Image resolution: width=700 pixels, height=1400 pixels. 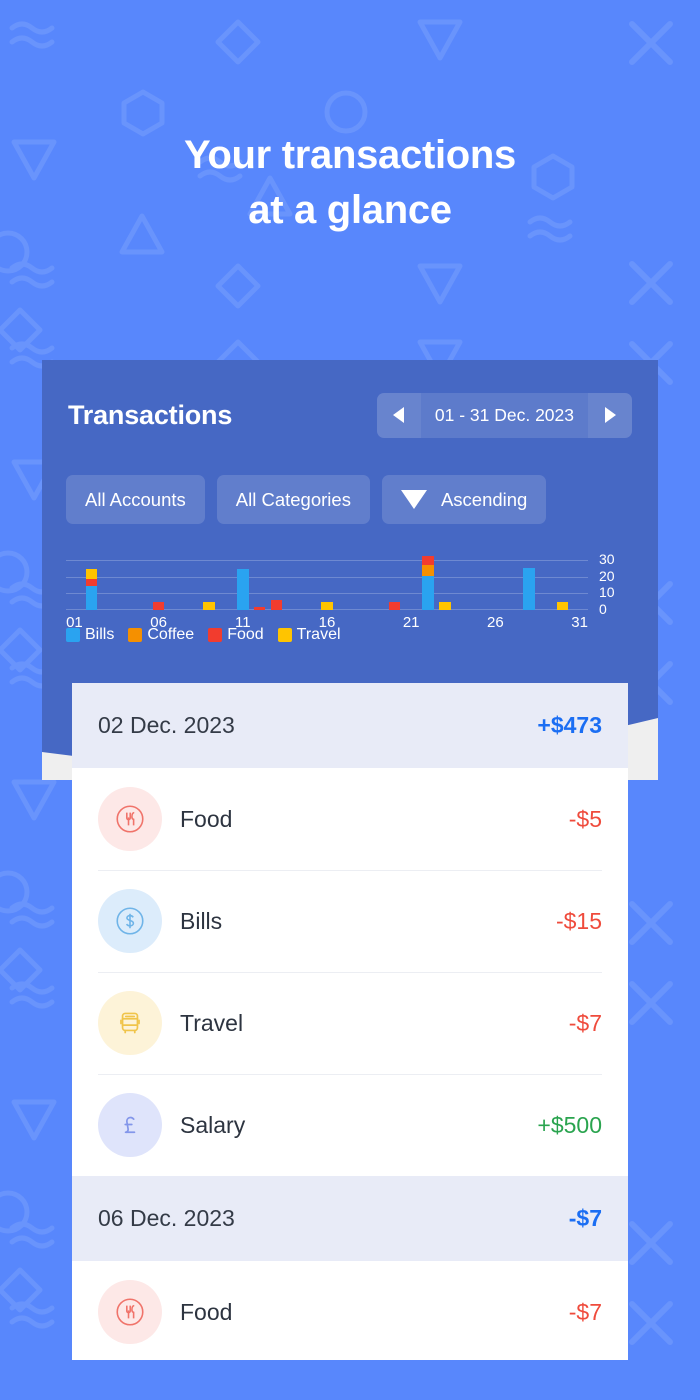 I want to click on triangle-right-icon, so click(x=610, y=415).